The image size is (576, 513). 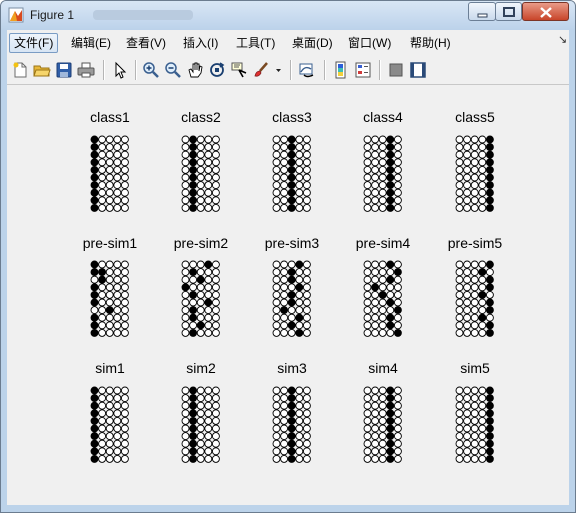 What do you see at coordinates (239, 70) in the screenshot?
I see `data-cursor-icon` at bounding box center [239, 70].